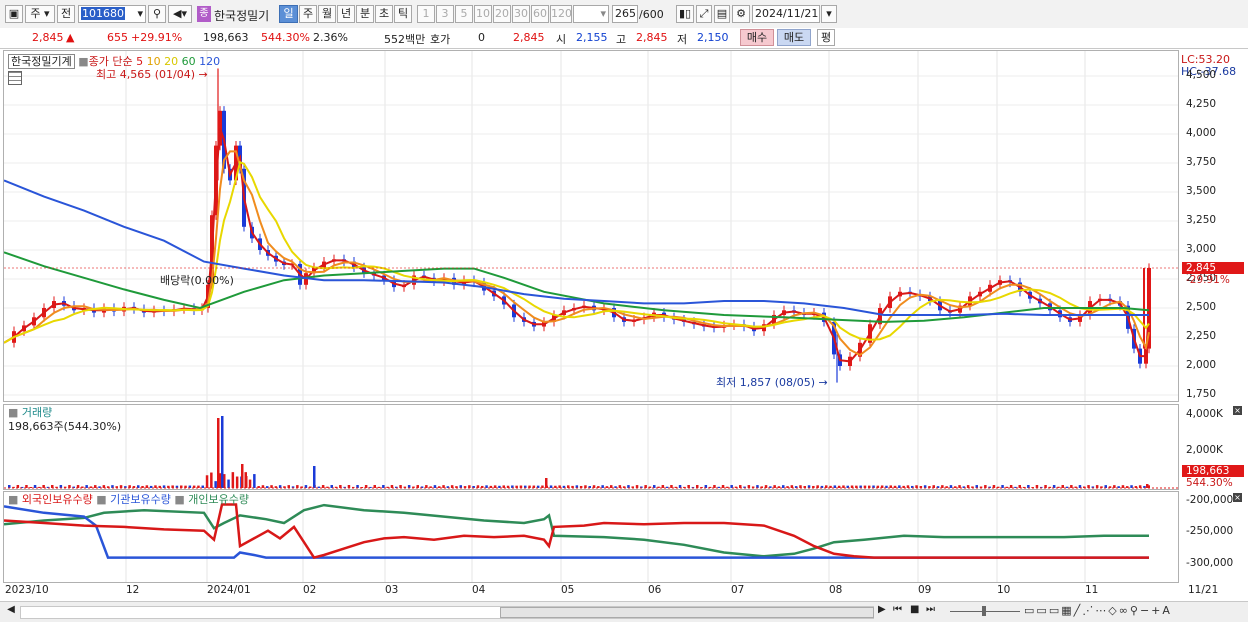  I want to click on volume-ratio: 544.30%, so click(285, 37).